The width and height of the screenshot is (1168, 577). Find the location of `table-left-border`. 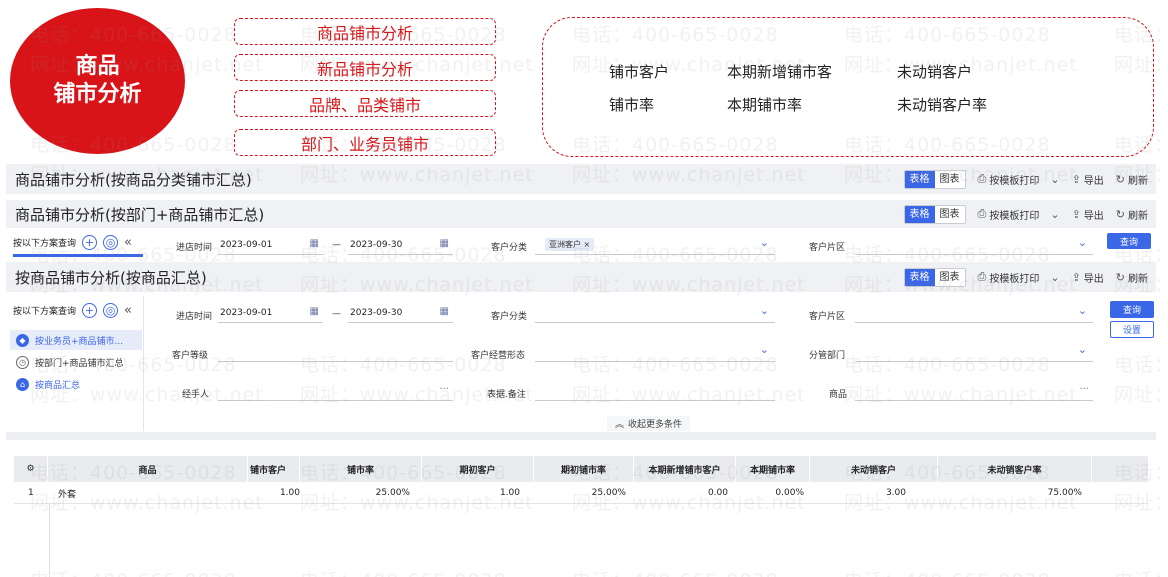

table-left-border is located at coordinates (49, 540).